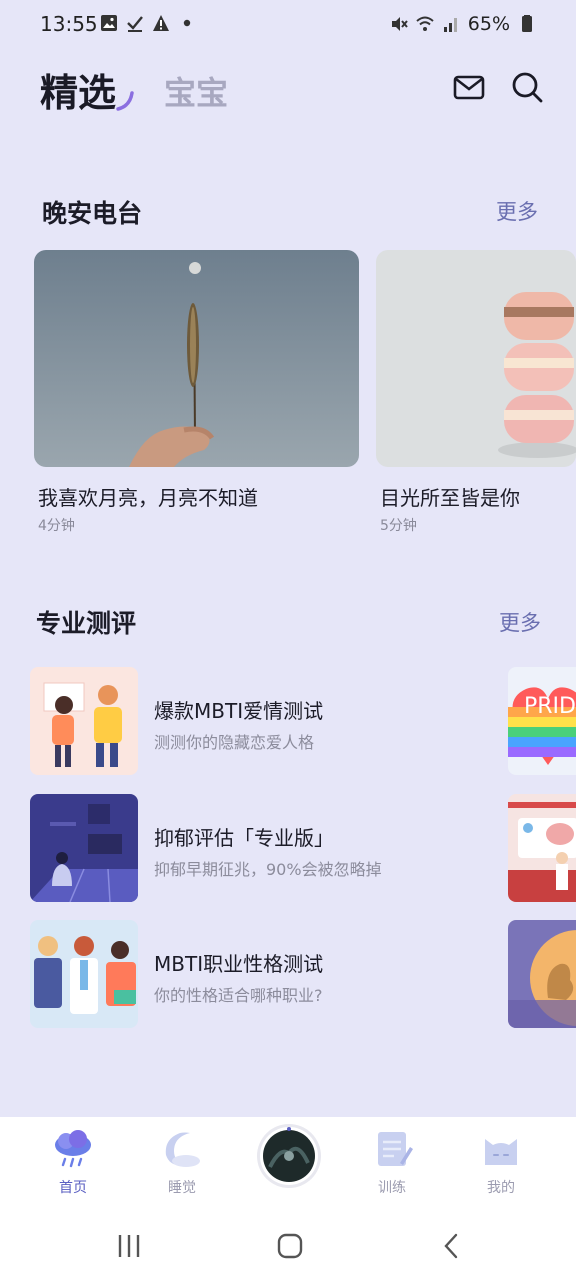 The height and width of the screenshot is (1280, 576). I want to click on signal-icon, so click(450, 25).